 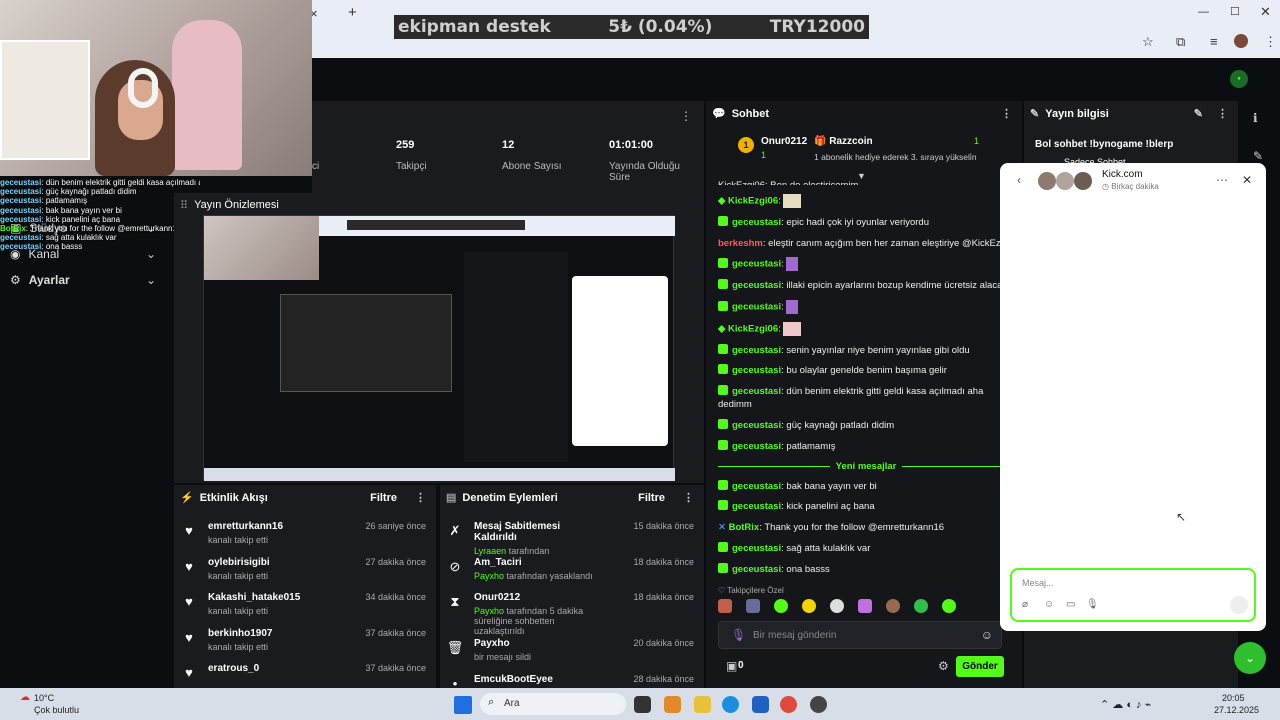 I want to click on send-arrow-icon, so click(x=1239, y=605).